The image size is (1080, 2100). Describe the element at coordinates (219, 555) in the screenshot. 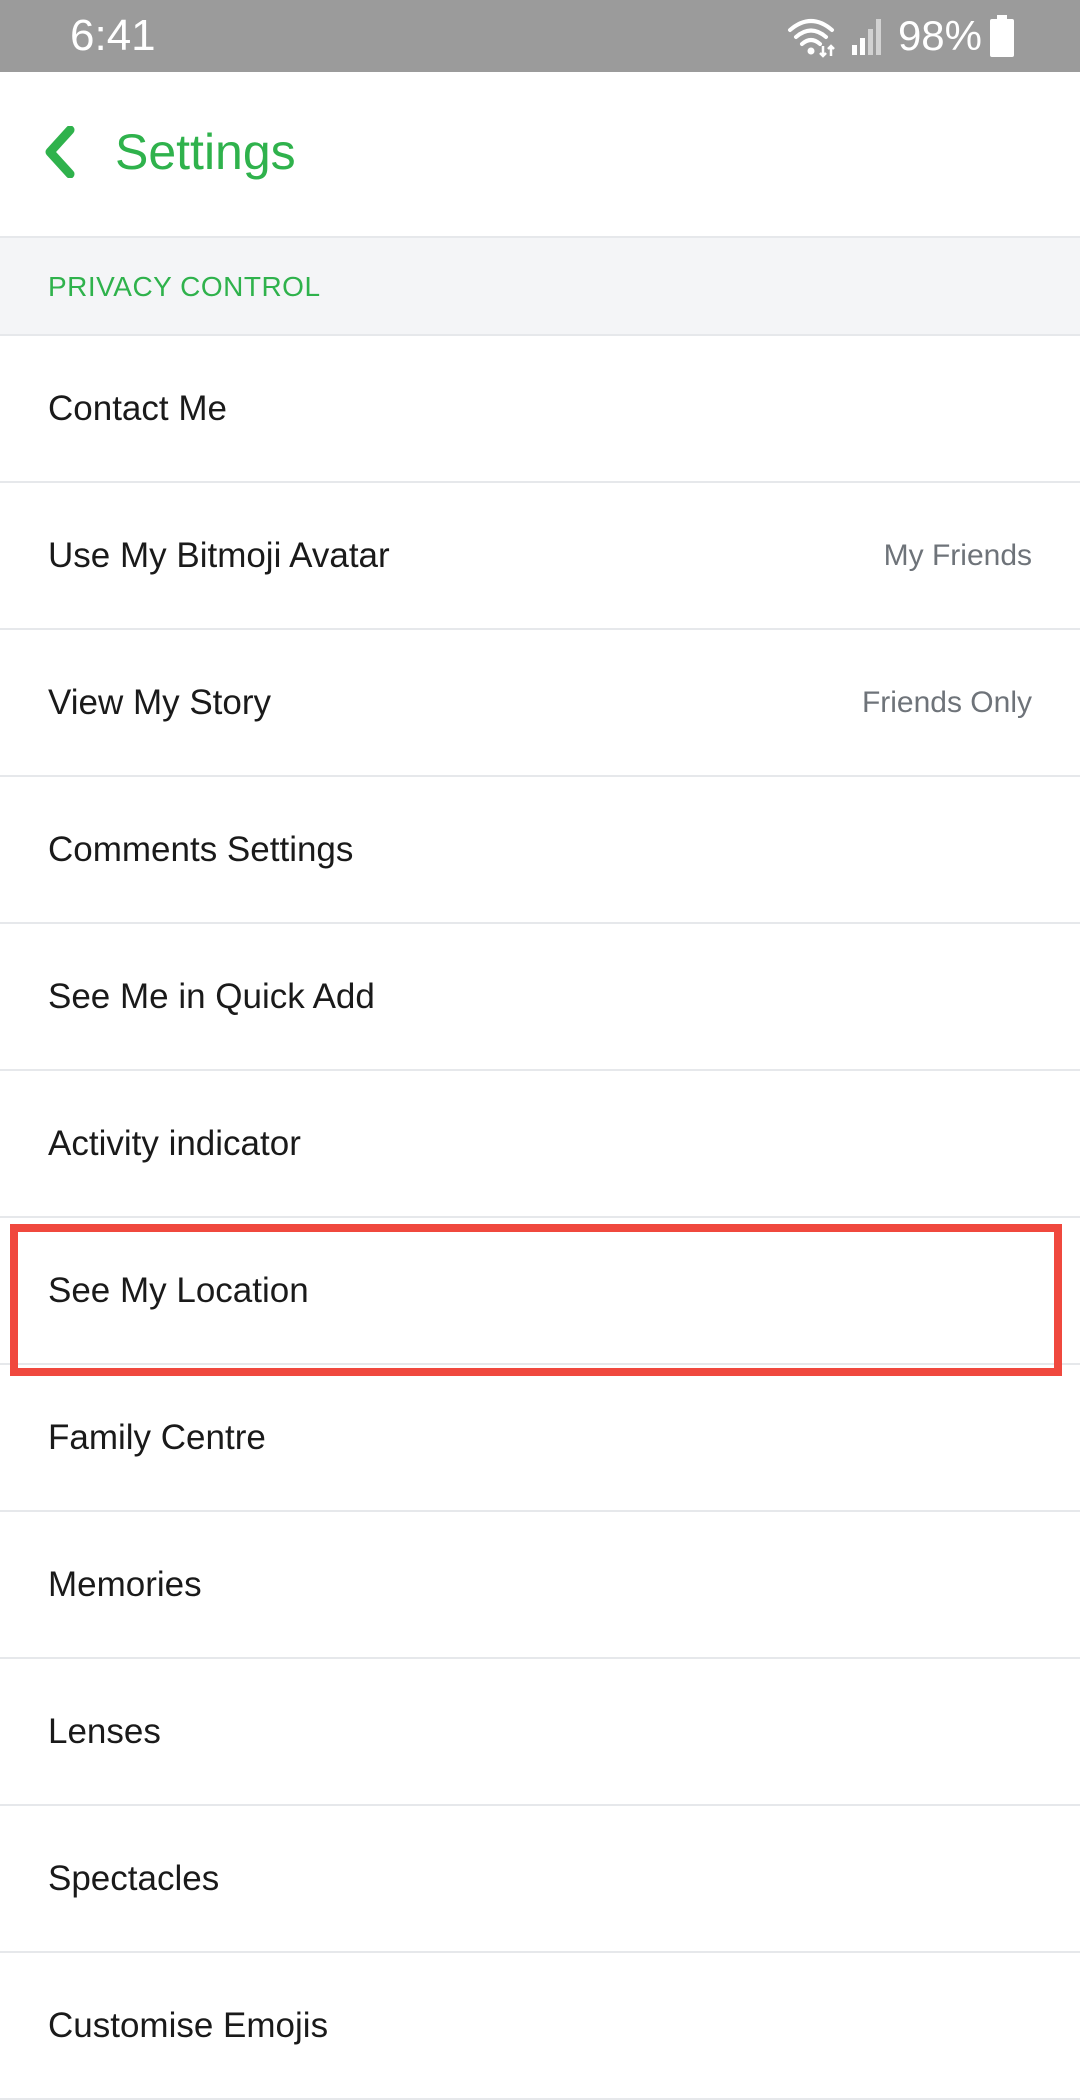

I see `item-label: Use My Bitmoji Avatar` at that location.